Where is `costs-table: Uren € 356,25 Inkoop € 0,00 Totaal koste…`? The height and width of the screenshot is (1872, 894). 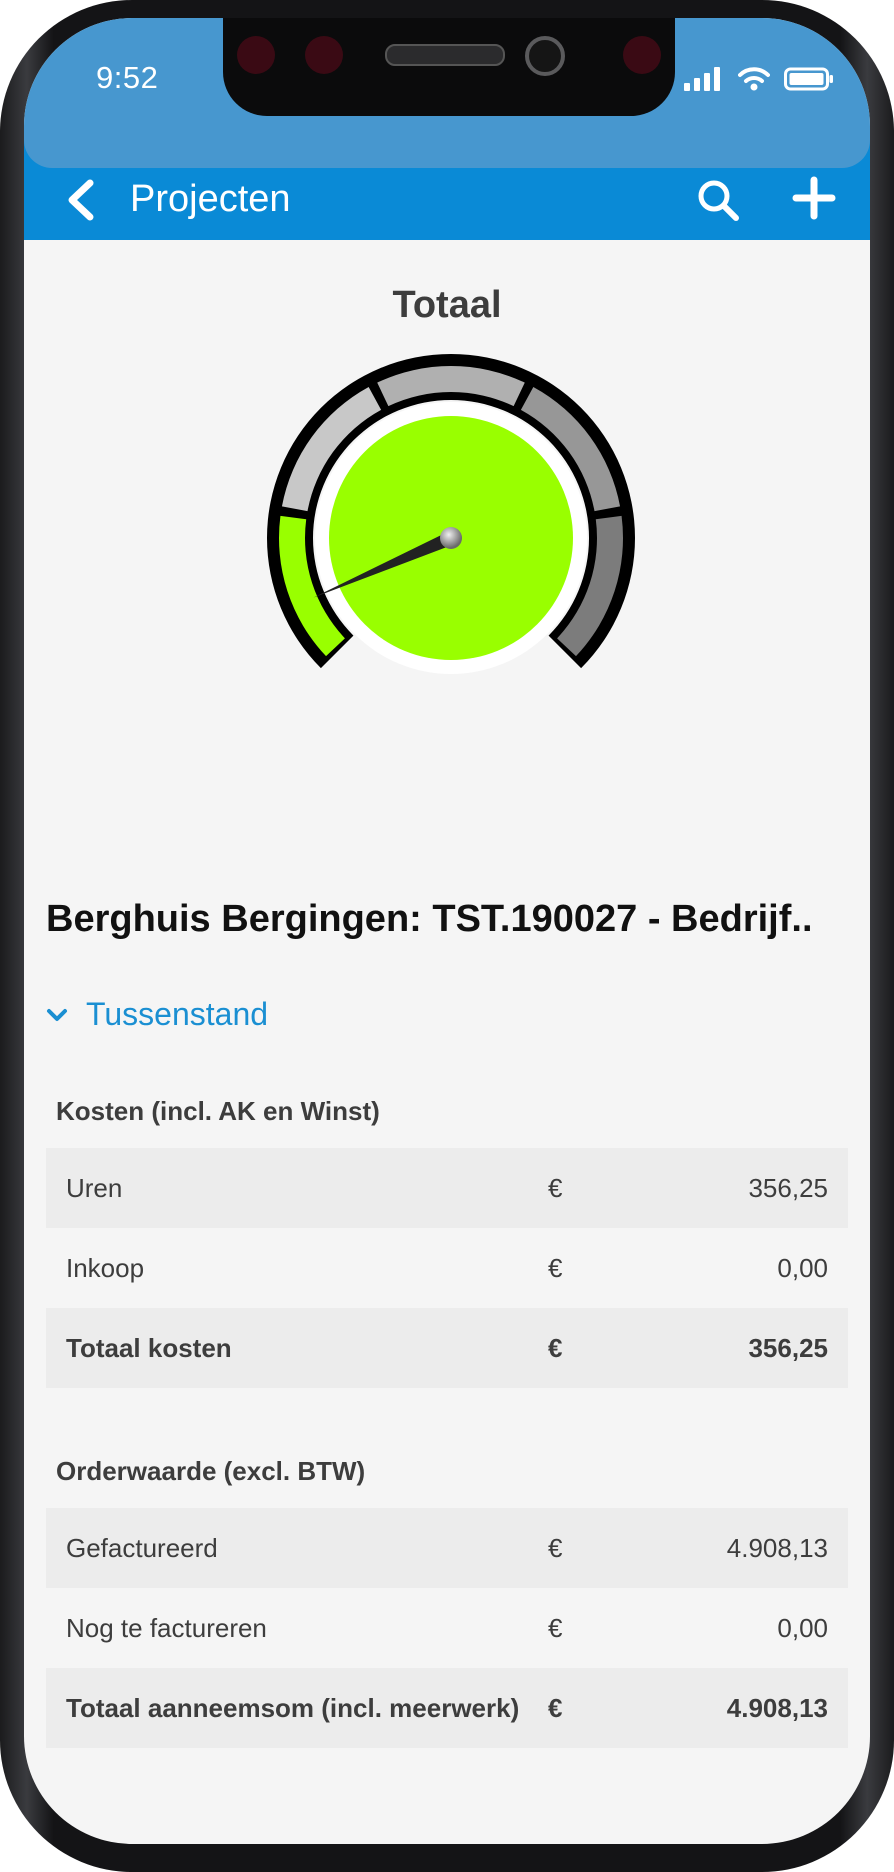
costs-table: Uren € 356,25 Inkoop € 0,00 Totaal koste… is located at coordinates (447, 1268).